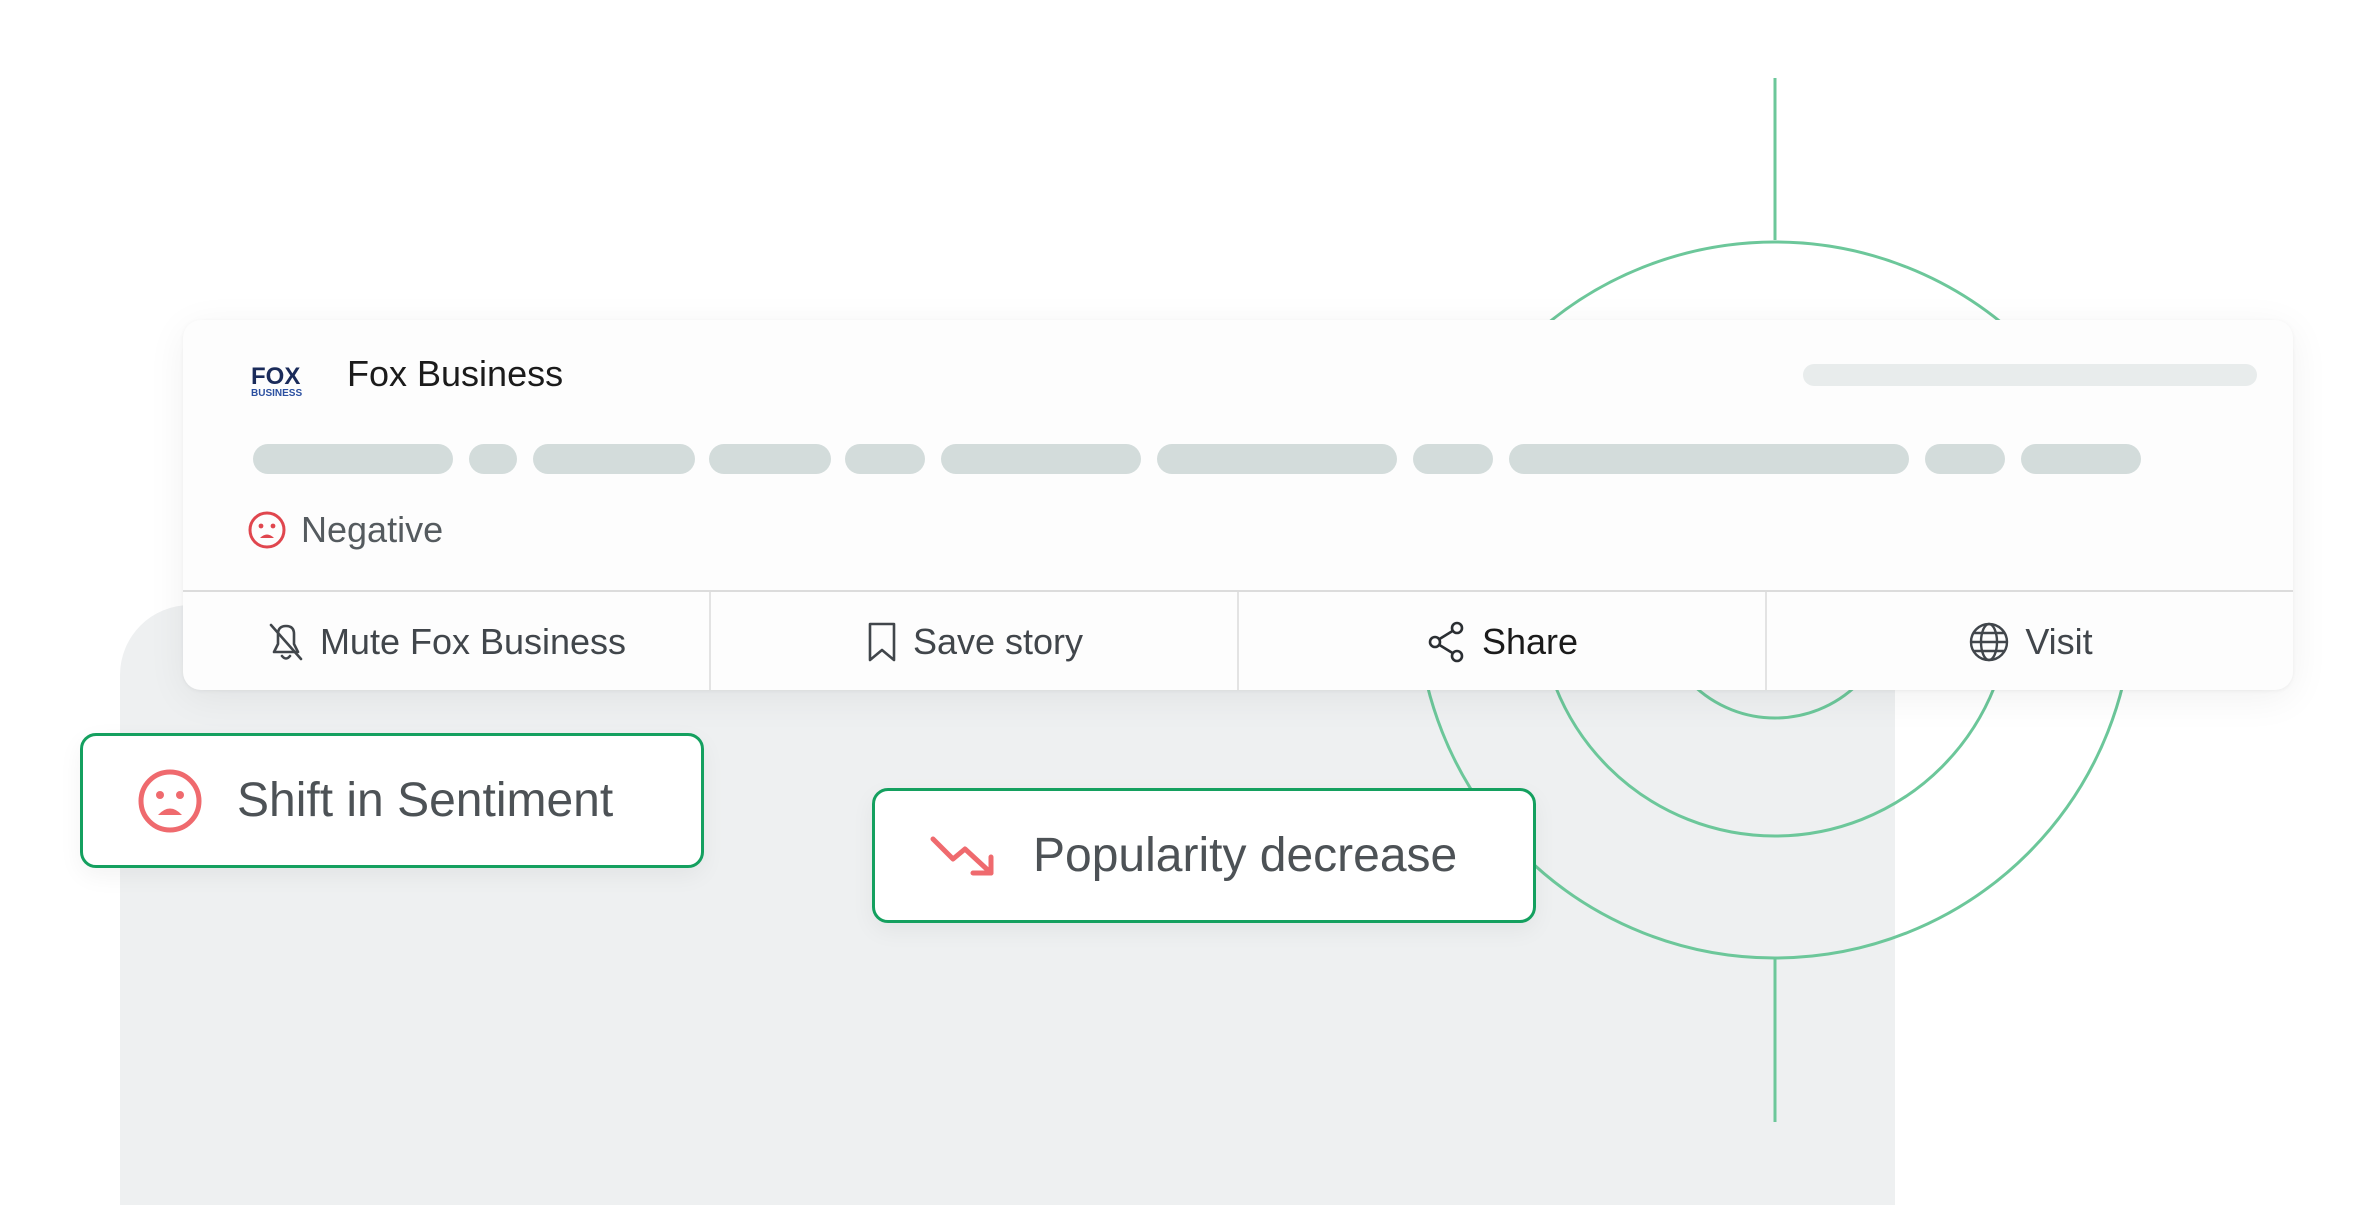 This screenshot has width=2376, height=1205. I want to click on sentiment-indicator: Negative, so click(345, 529).